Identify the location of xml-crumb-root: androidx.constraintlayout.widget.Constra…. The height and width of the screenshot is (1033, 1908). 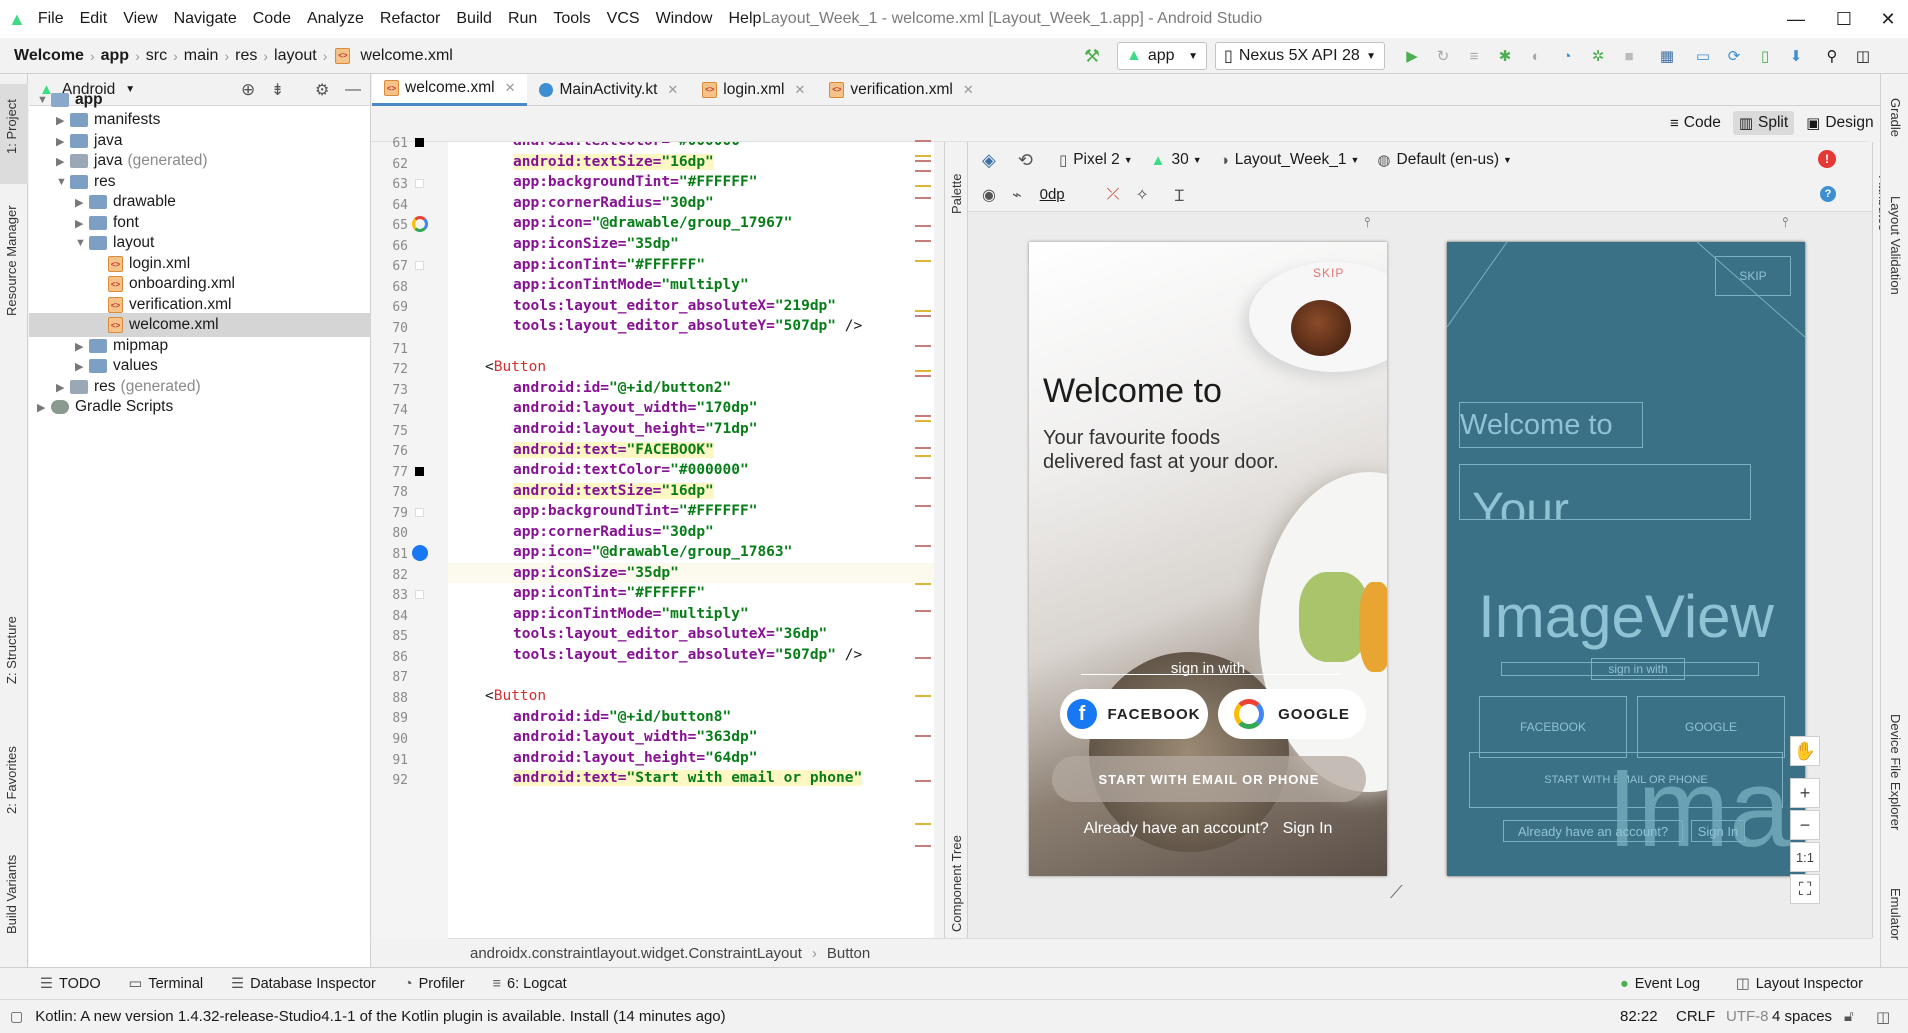
(636, 953).